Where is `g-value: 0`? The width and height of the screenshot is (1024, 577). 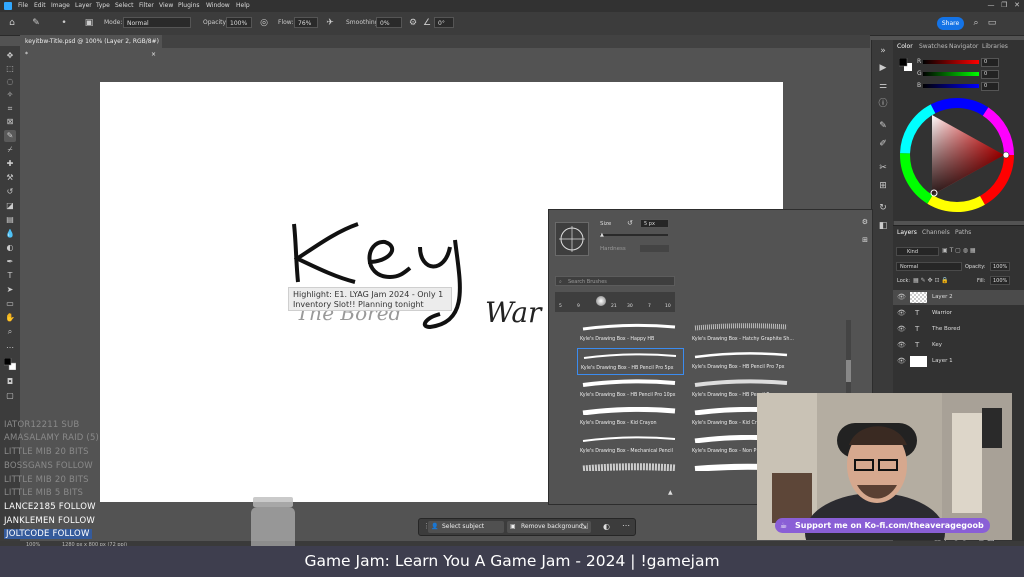
g-value: 0 is located at coordinates (990, 74).